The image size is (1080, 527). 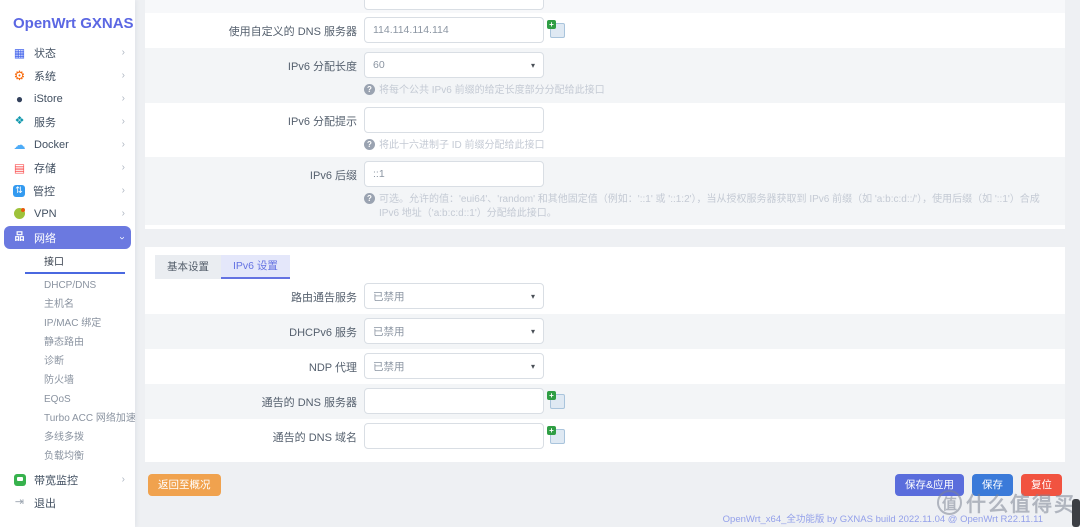 I want to click on sidebar-item-bandwidth-monitor: 带宽监控 ›, so click(x=67, y=479).